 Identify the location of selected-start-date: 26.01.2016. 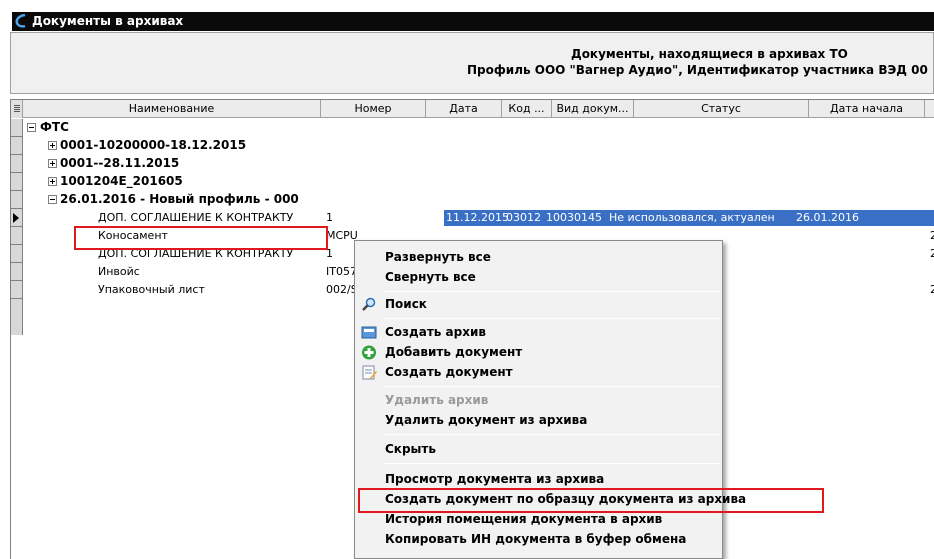
(827, 217).